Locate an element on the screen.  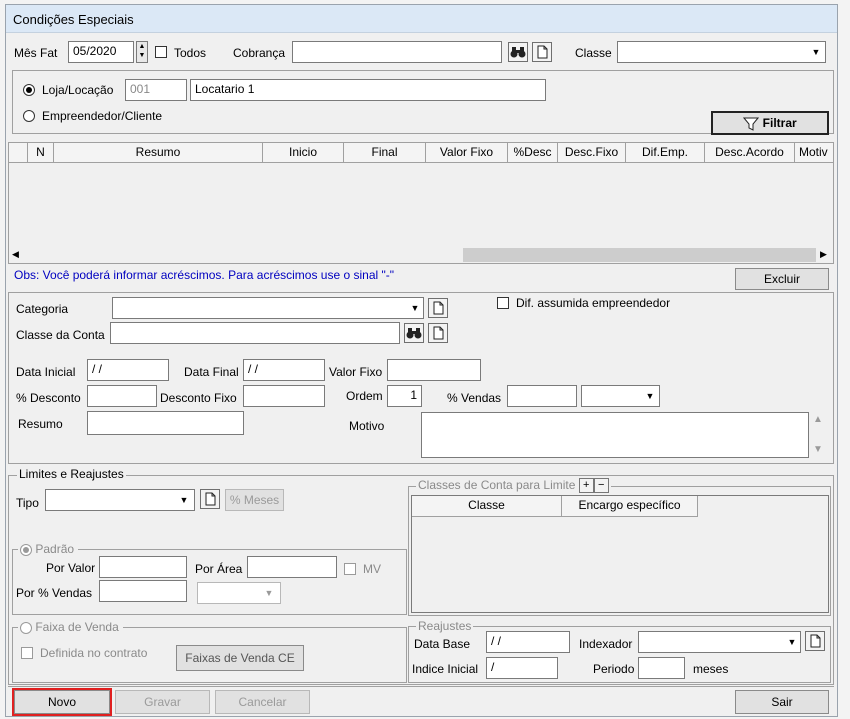
grid-col-valor-fixo: Valor Fixo is located at coordinates (467, 153).